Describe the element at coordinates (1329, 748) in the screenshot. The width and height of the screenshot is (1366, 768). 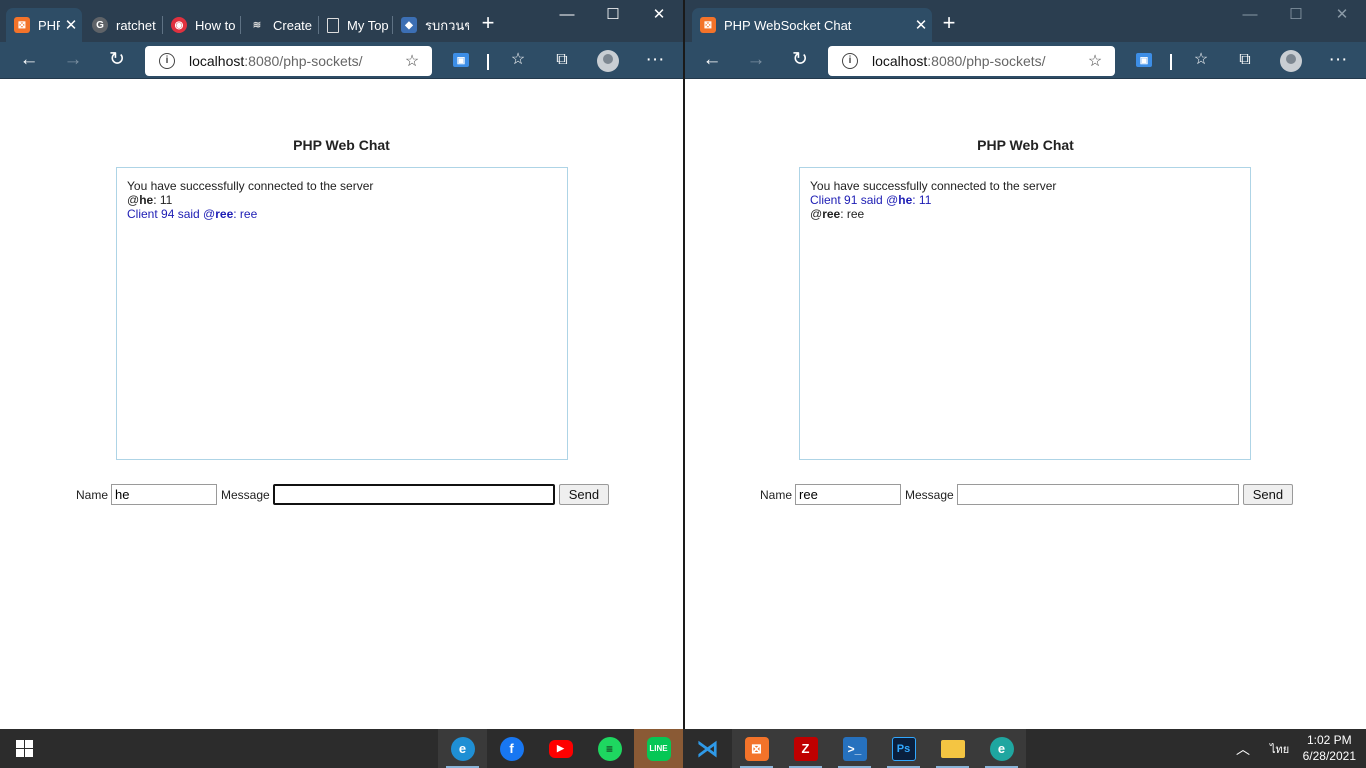
I see `system-clock: 1:02 PM 6/28/2021` at that location.